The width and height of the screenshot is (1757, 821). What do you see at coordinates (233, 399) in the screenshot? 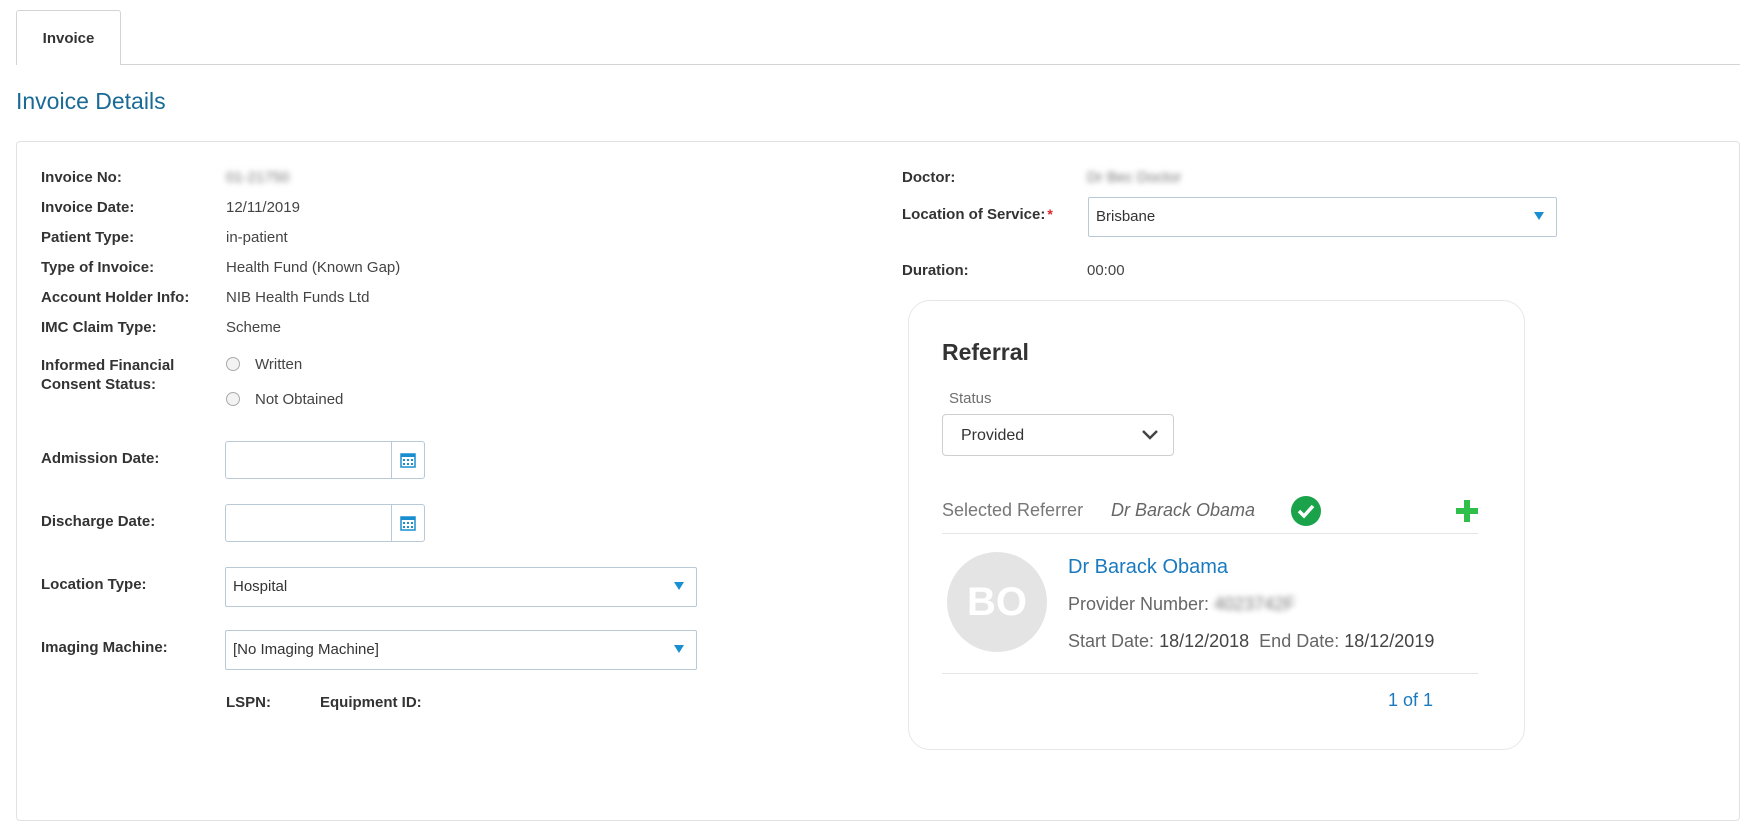
I see `consent-not-obtained-radio` at bounding box center [233, 399].